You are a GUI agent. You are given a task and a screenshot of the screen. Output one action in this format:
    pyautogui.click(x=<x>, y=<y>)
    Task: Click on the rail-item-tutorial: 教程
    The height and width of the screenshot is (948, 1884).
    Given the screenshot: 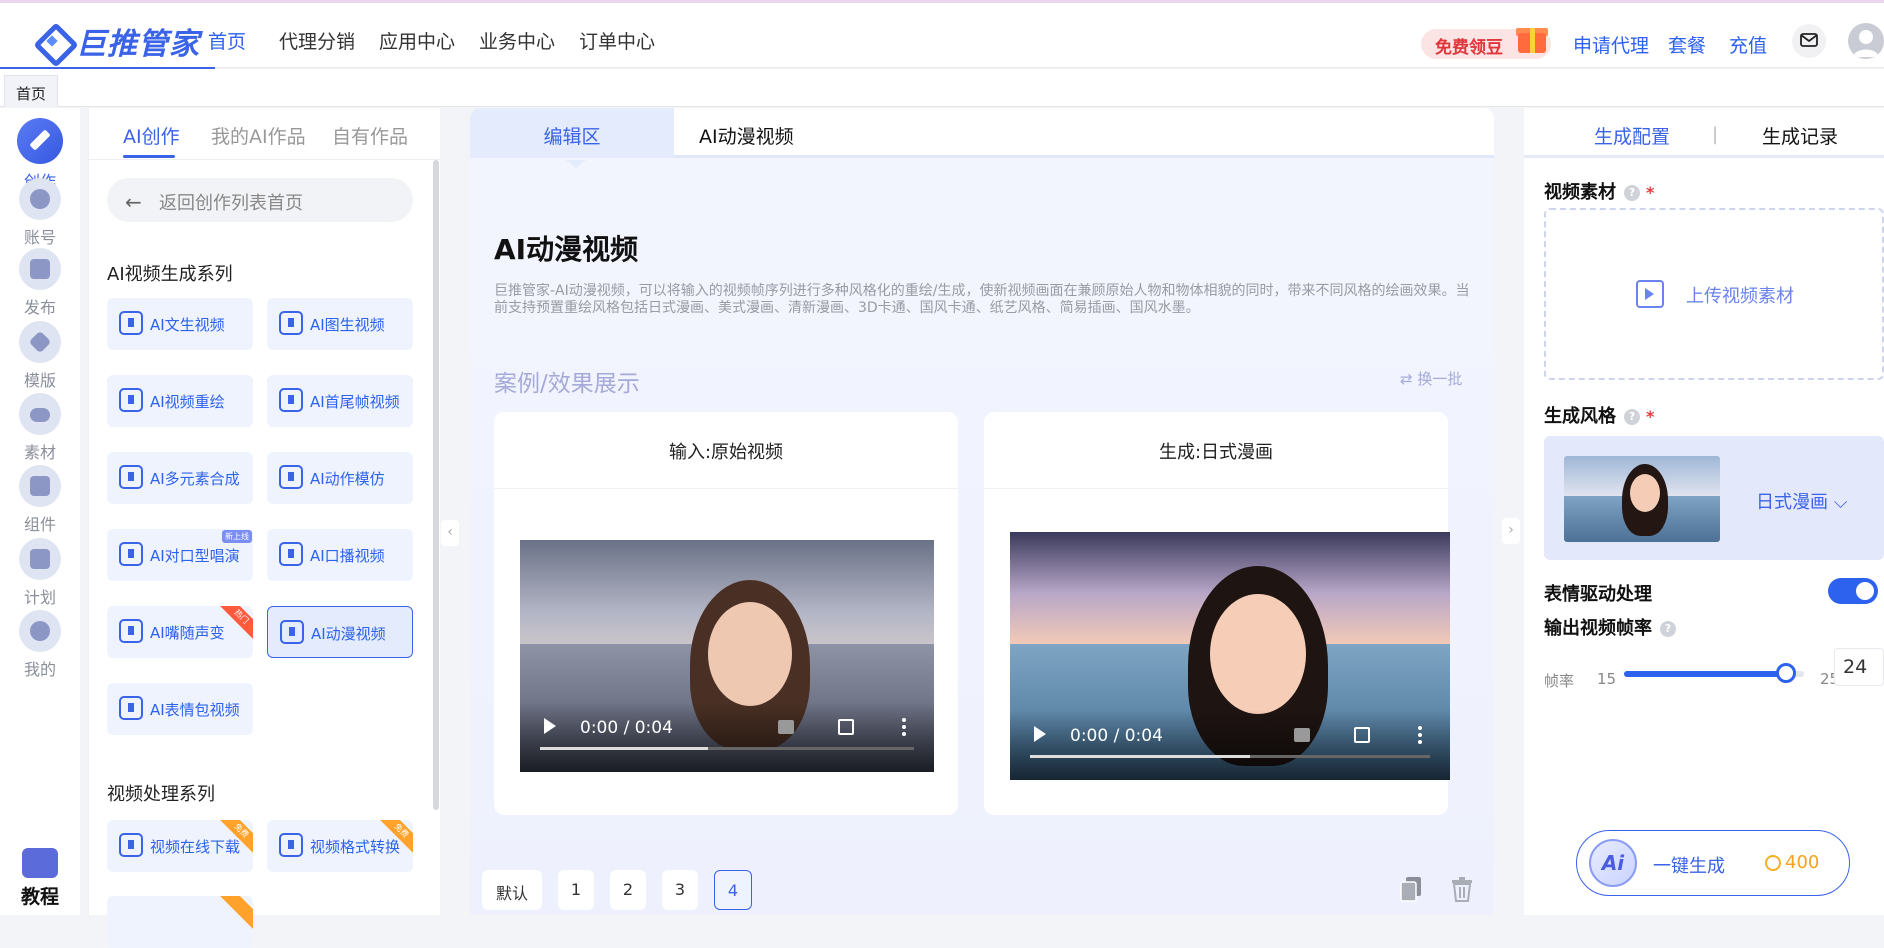 What is the action you would take?
    pyautogui.click(x=40, y=878)
    